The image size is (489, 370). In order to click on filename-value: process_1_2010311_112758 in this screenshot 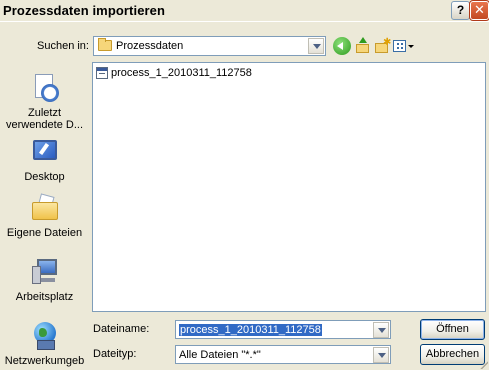, I will do `click(250, 330)`.